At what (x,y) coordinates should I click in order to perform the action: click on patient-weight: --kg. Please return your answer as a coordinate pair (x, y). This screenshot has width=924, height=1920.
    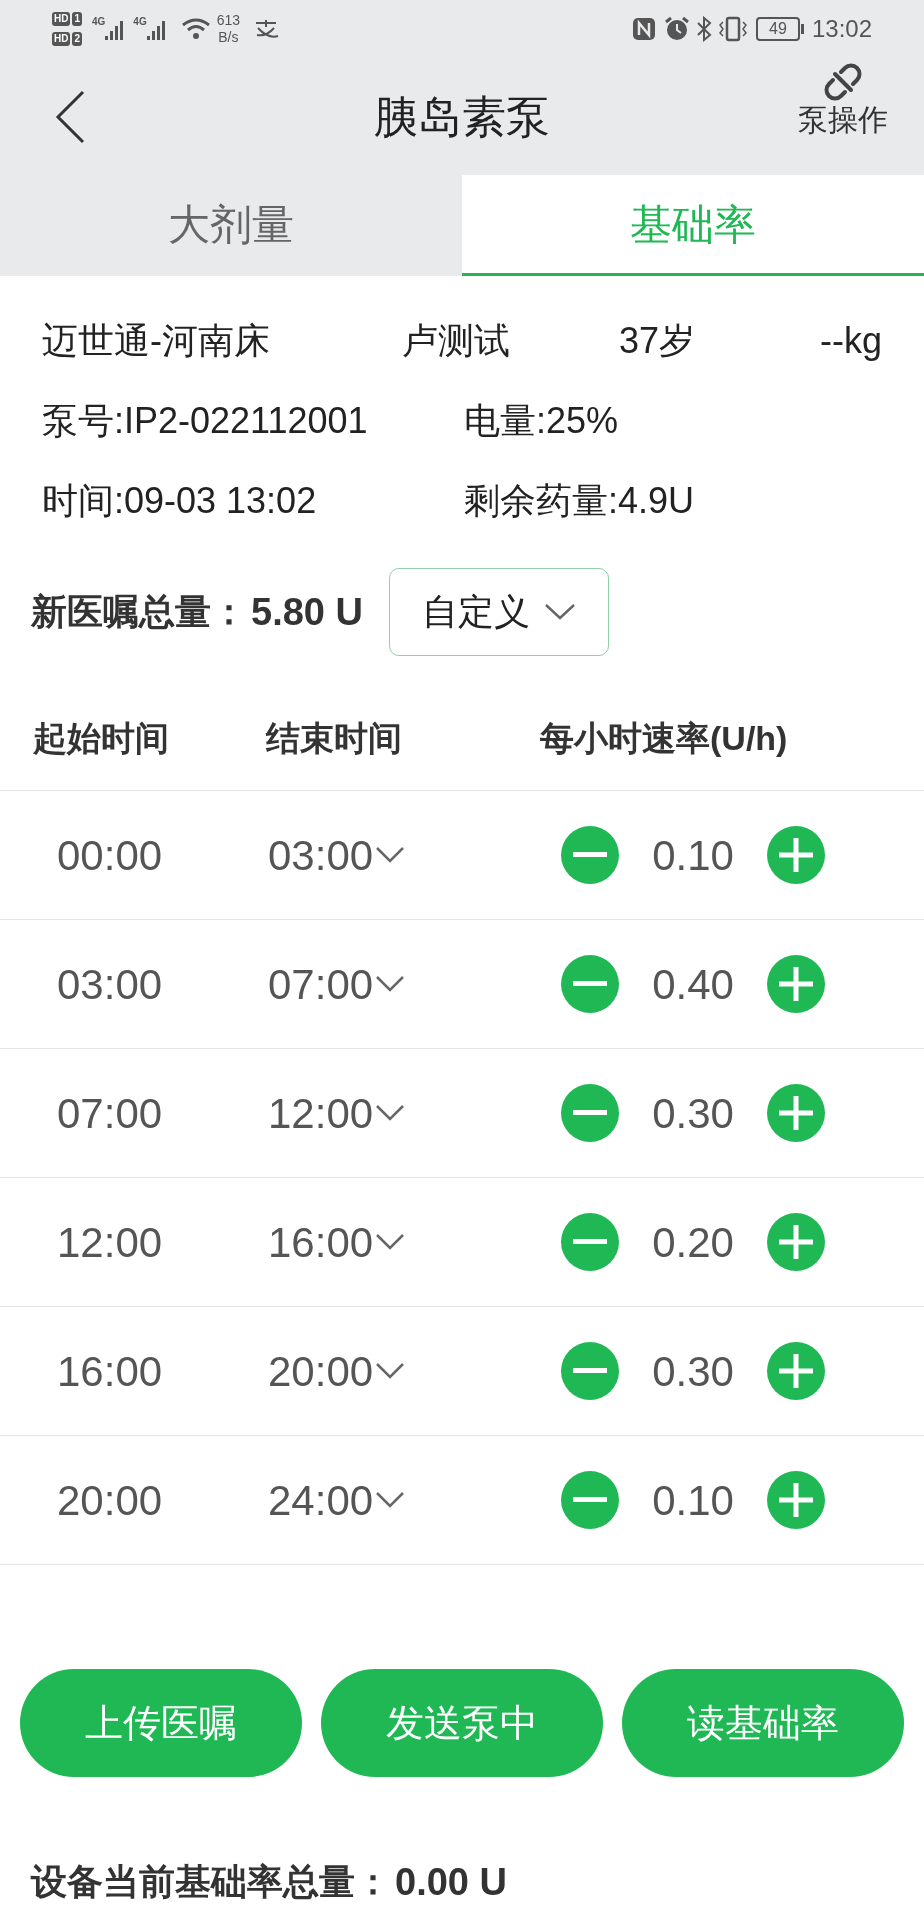
    Looking at the image, I should click on (851, 341).